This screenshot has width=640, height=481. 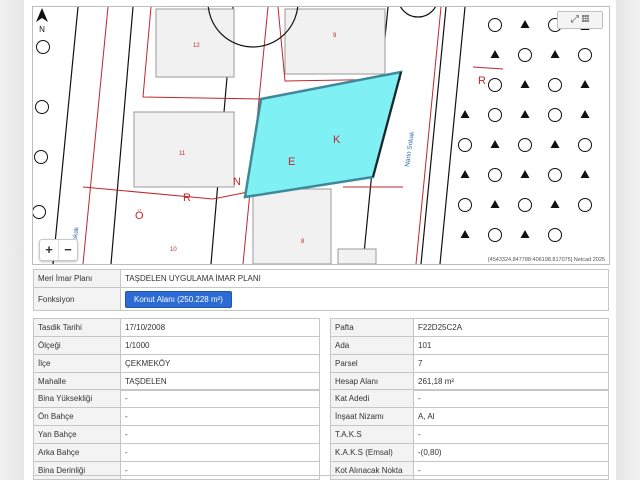 I want to click on left-strip-symbols, so click(x=41, y=129).